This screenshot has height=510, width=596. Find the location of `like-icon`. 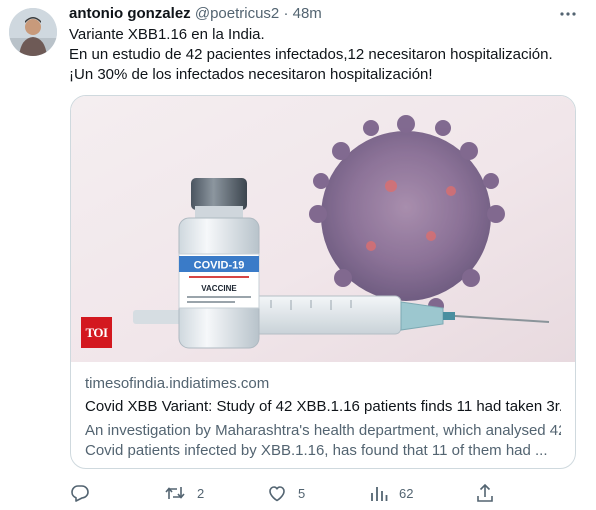

like-icon is located at coordinates (277, 494).